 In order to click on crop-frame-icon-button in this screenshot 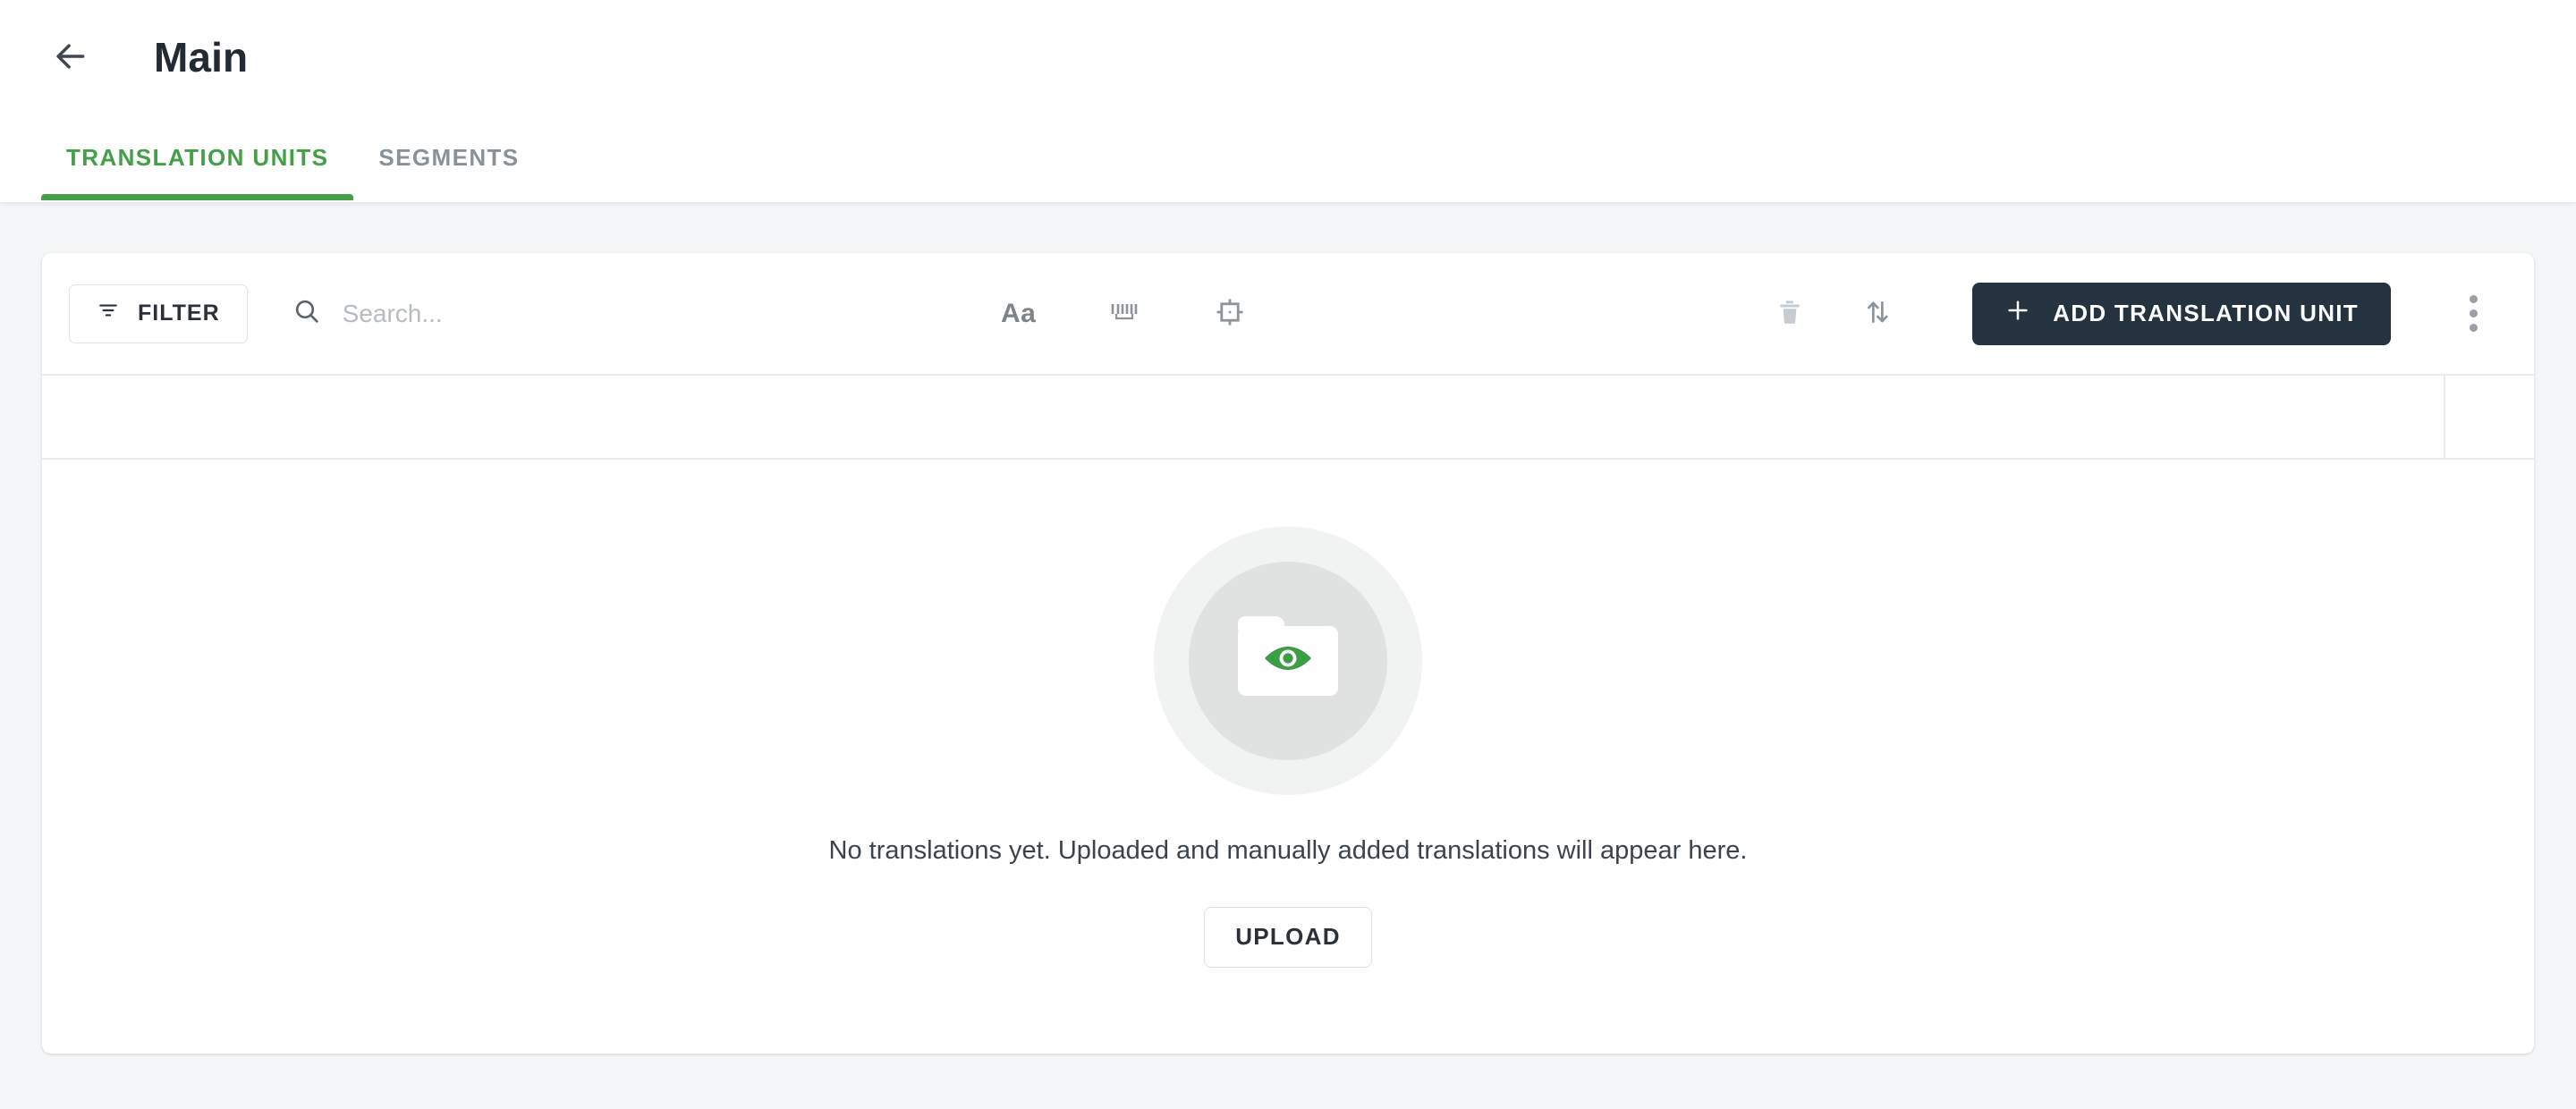, I will do `click(1230, 314)`.